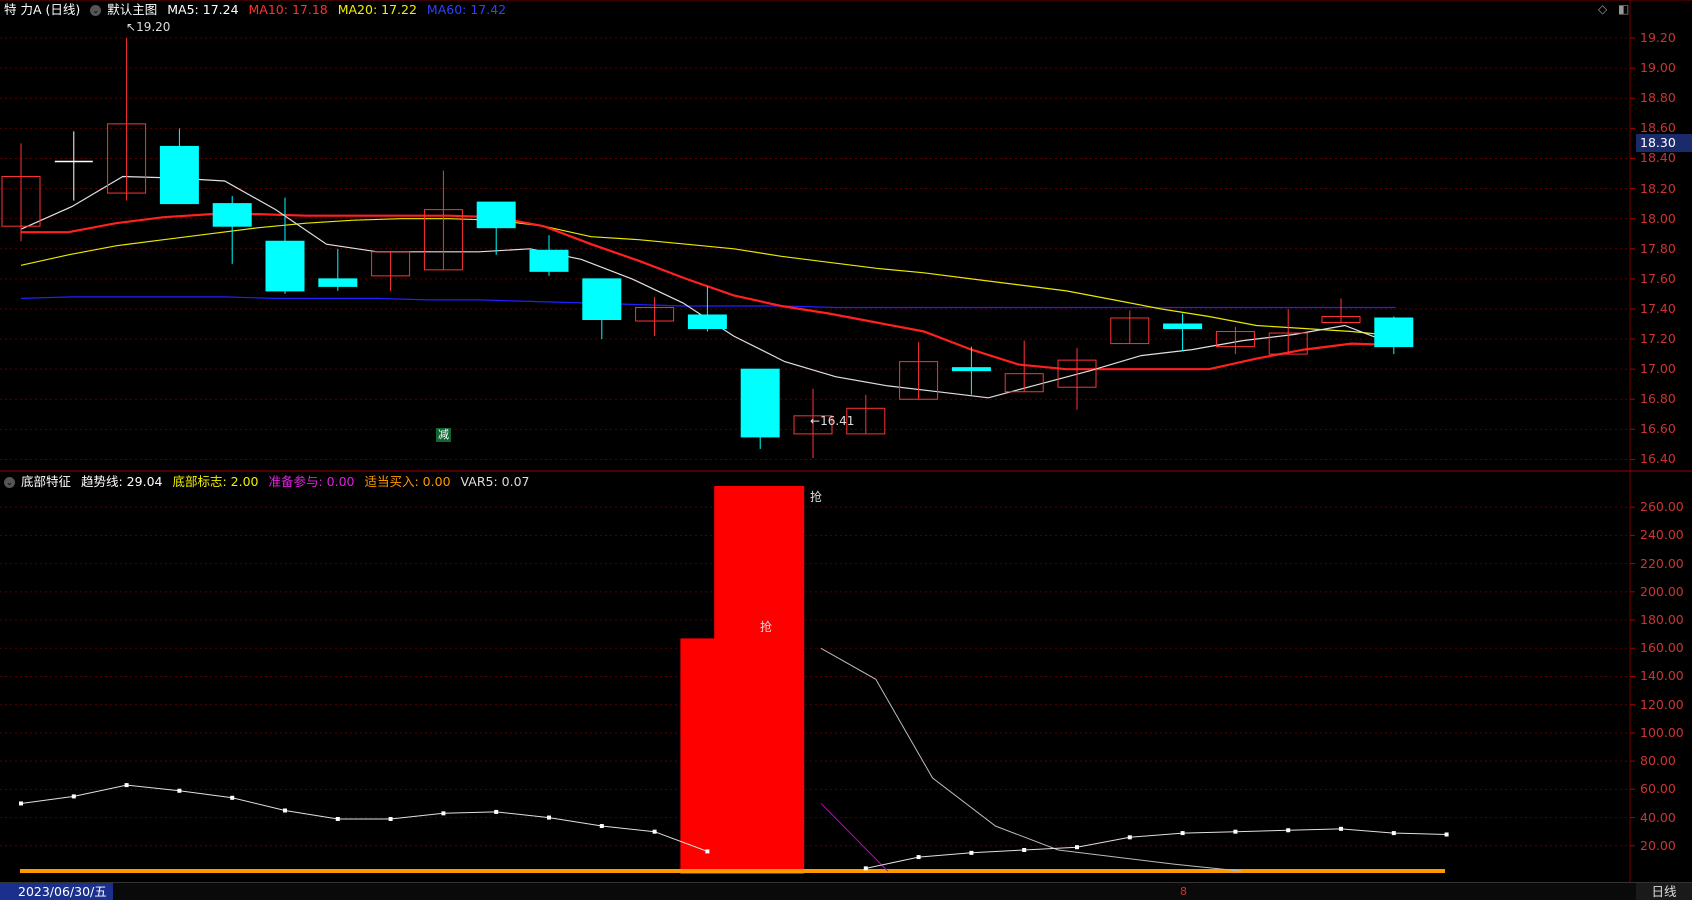 The width and height of the screenshot is (1692, 900). I want to click on bottom-flag-value: 底部标志: 2.00, so click(215, 481).